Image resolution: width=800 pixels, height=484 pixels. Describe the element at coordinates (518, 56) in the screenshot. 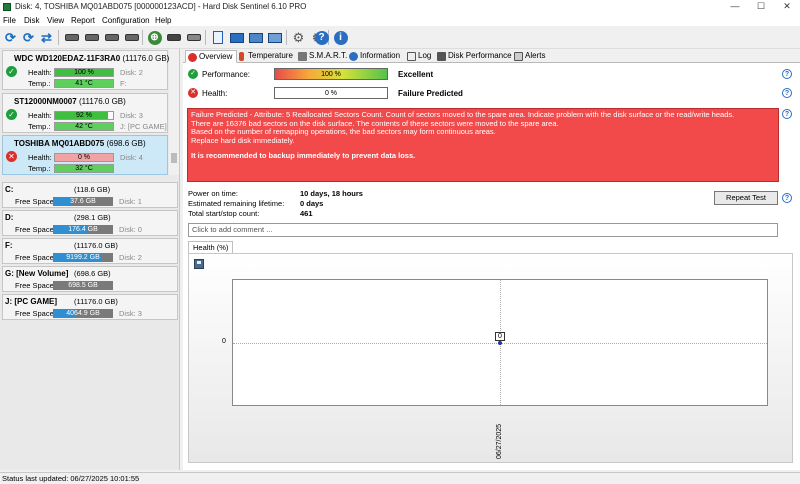

I see `grid-icon` at that location.